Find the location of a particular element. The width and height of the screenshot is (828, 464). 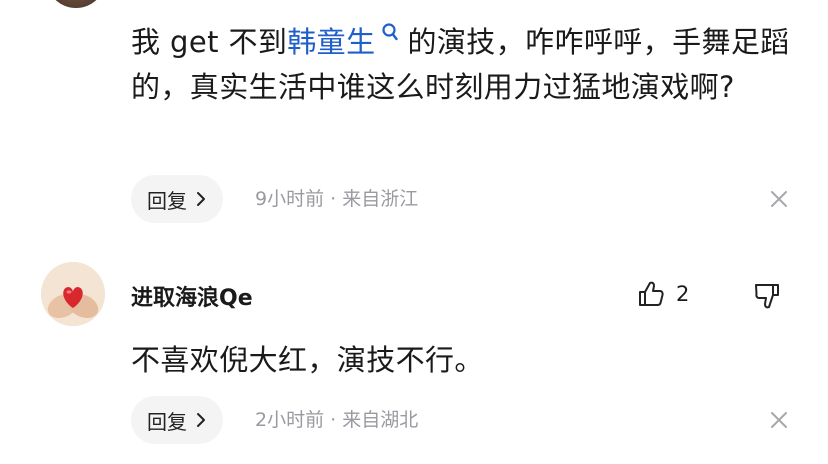

username: 进取海浪Qe is located at coordinates (192, 296).